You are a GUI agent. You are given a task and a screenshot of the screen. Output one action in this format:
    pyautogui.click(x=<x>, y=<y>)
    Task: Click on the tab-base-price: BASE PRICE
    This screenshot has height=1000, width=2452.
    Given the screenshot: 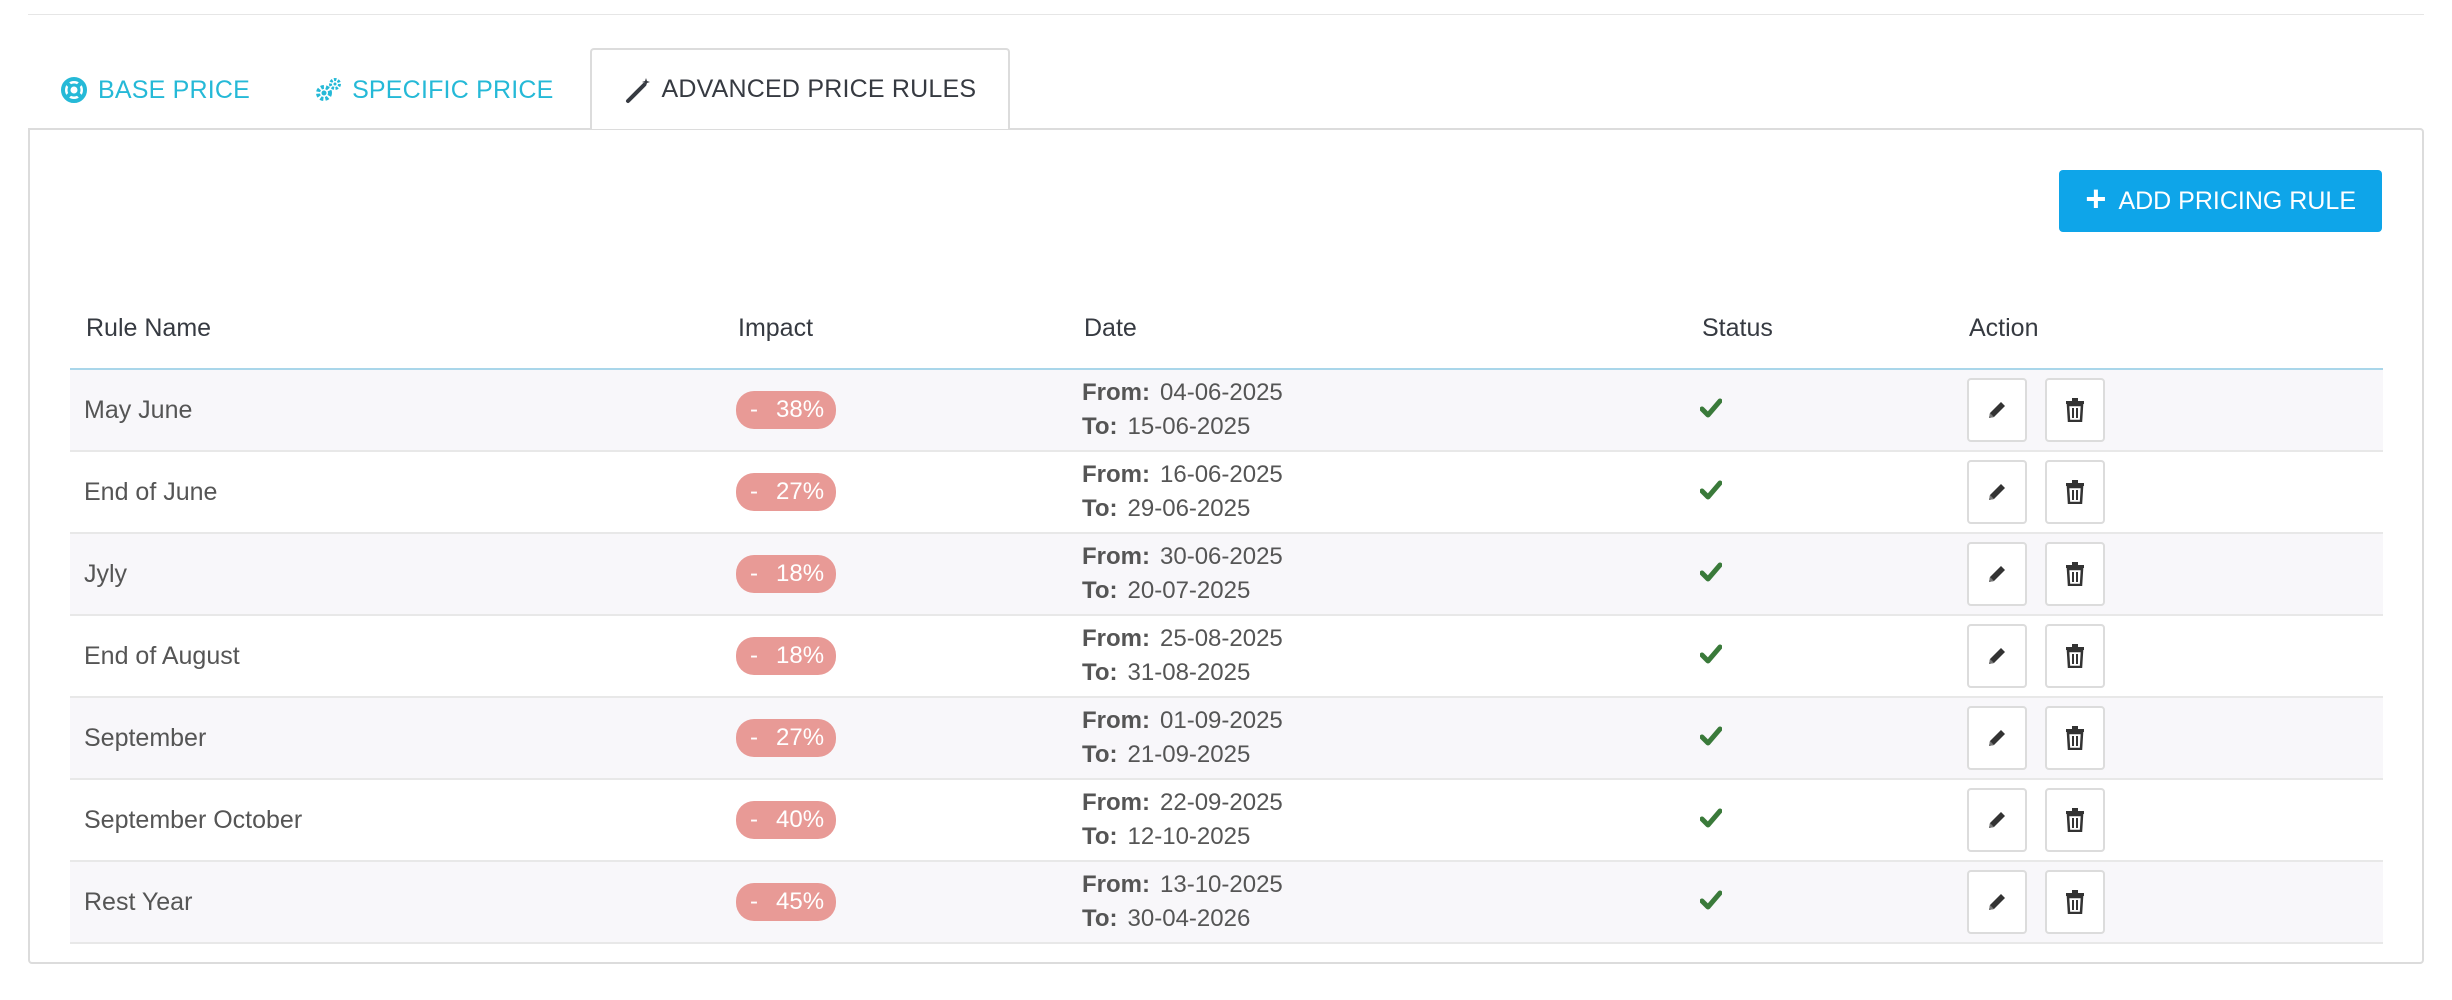 What is the action you would take?
    pyautogui.click(x=155, y=90)
    